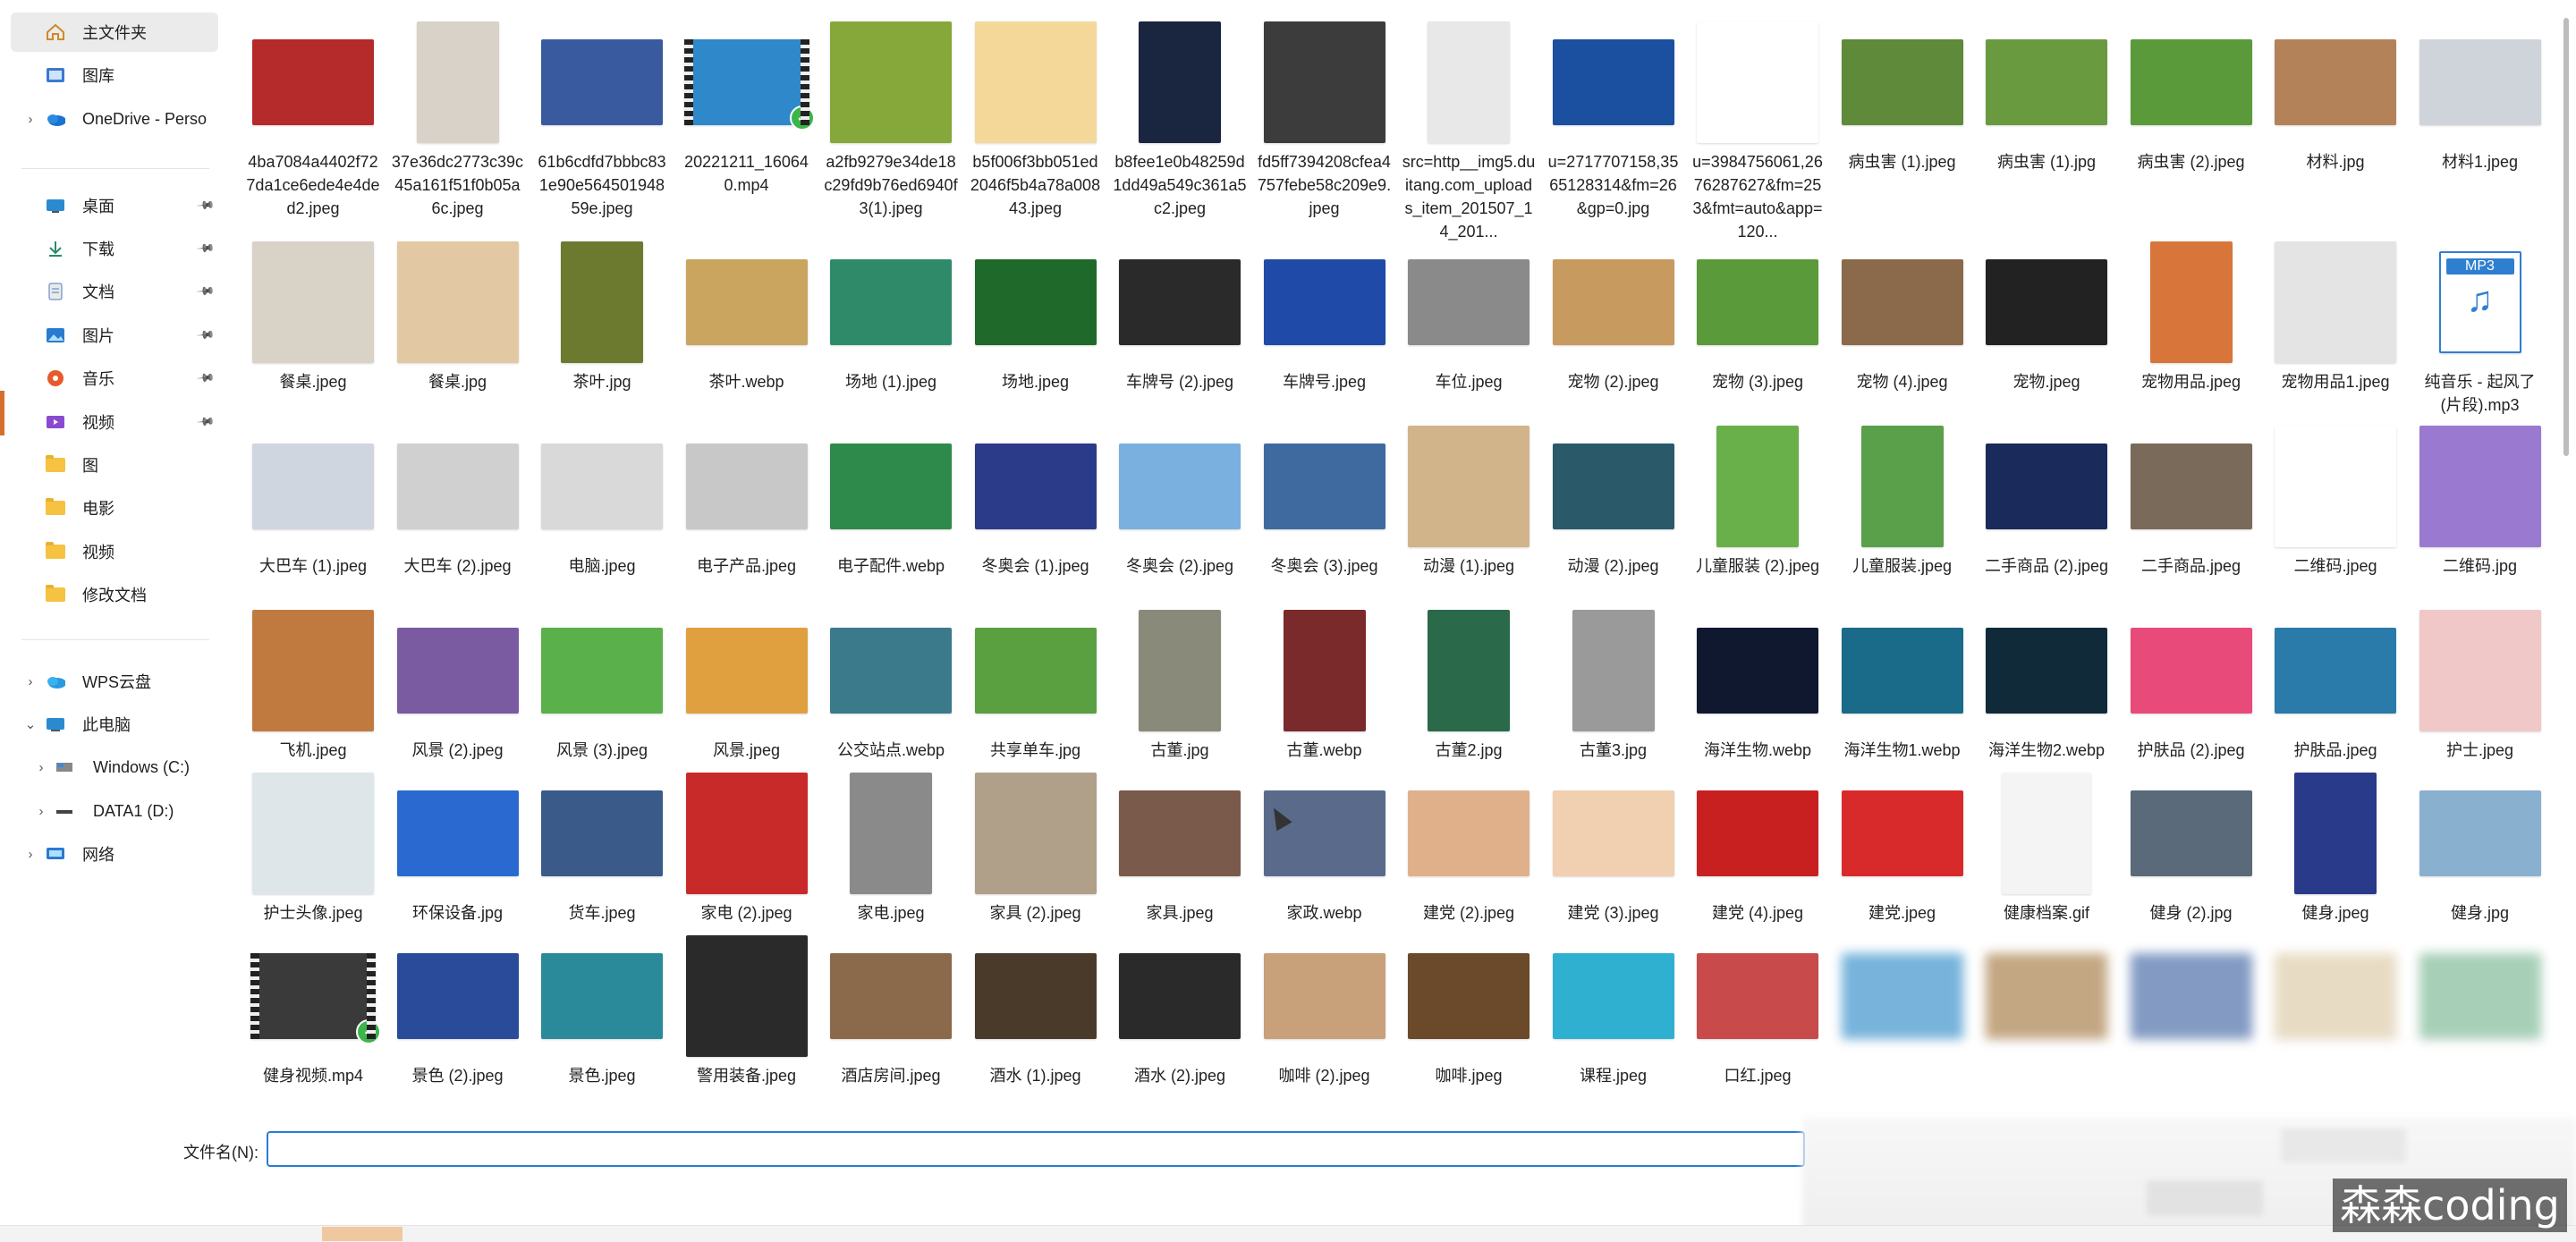 The width and height of the screenshot is (2576, 1242). What do you see at coordinates (109, 768) in the screenshot?
I see `sidebar-item: › Windows (C:)` at bounding box center [109, 768].